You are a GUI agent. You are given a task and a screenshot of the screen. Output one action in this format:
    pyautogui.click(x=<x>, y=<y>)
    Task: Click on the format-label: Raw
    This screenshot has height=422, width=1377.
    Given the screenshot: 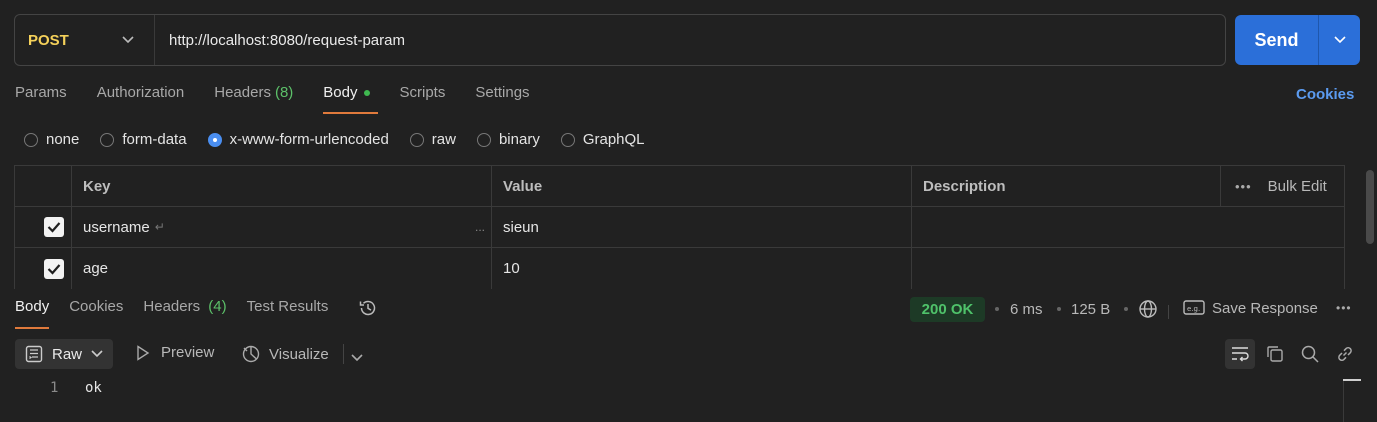 What is the action you would take?
    pyautogui.click(x=67, y=354)
    